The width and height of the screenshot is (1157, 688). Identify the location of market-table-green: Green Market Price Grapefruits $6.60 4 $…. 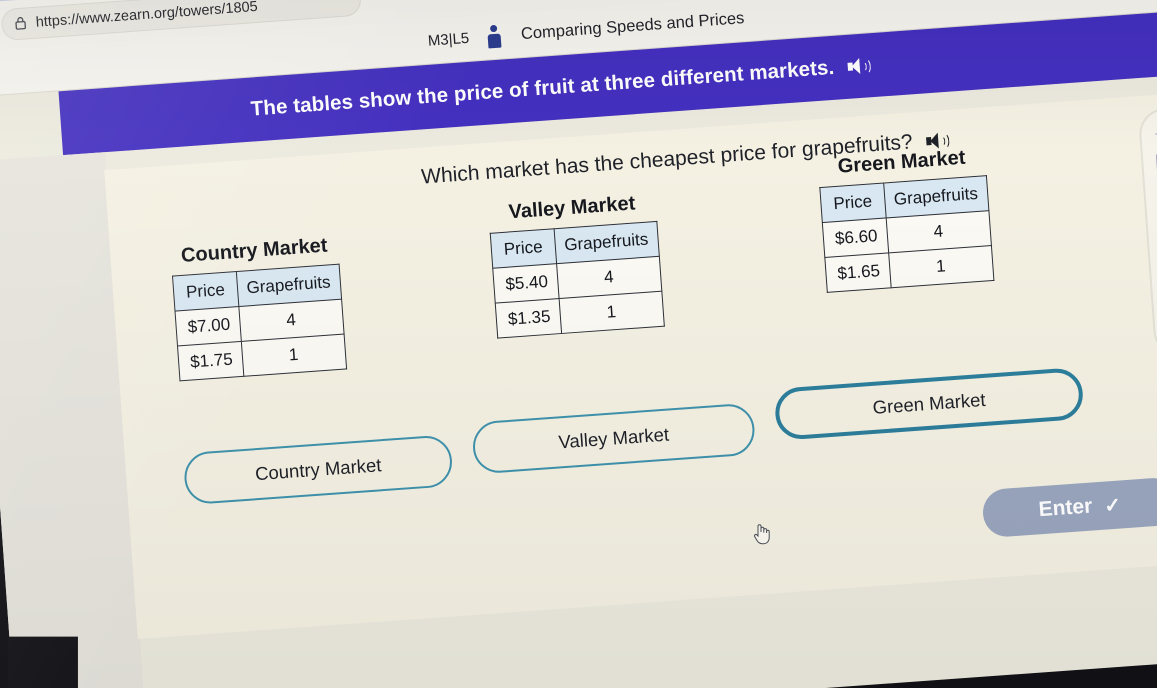
(906, 219).